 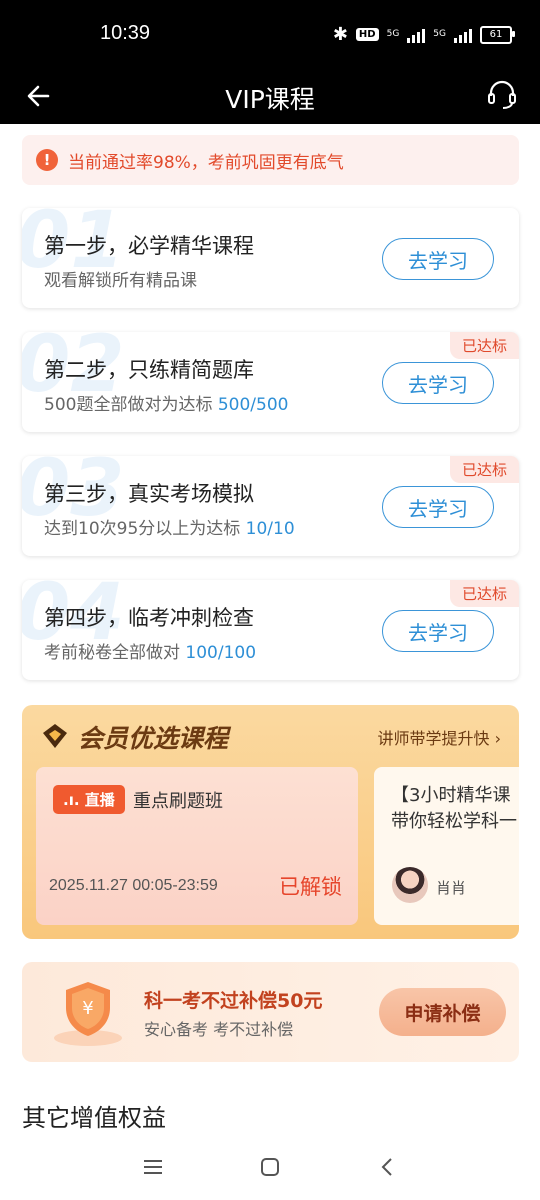 I want to click on member-title: 会员优选课程, so click(x=153, y=738).